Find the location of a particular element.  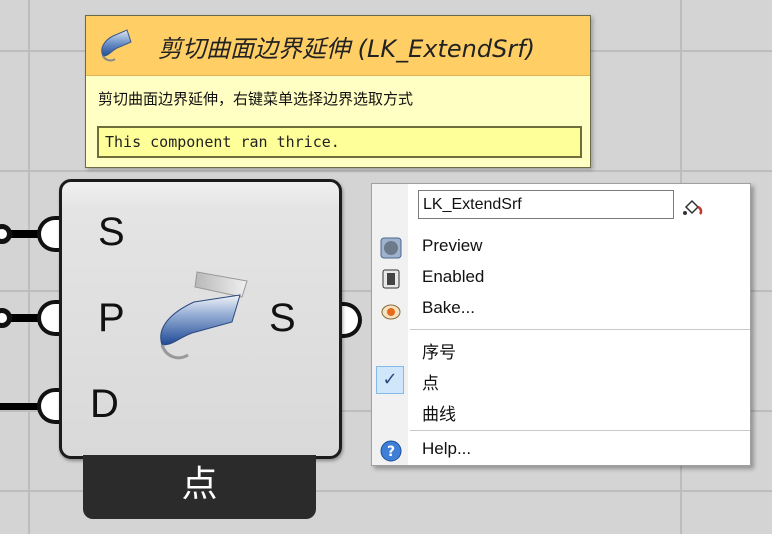

menu-item-enabled: Enabled is located at coordinates (561, 278).